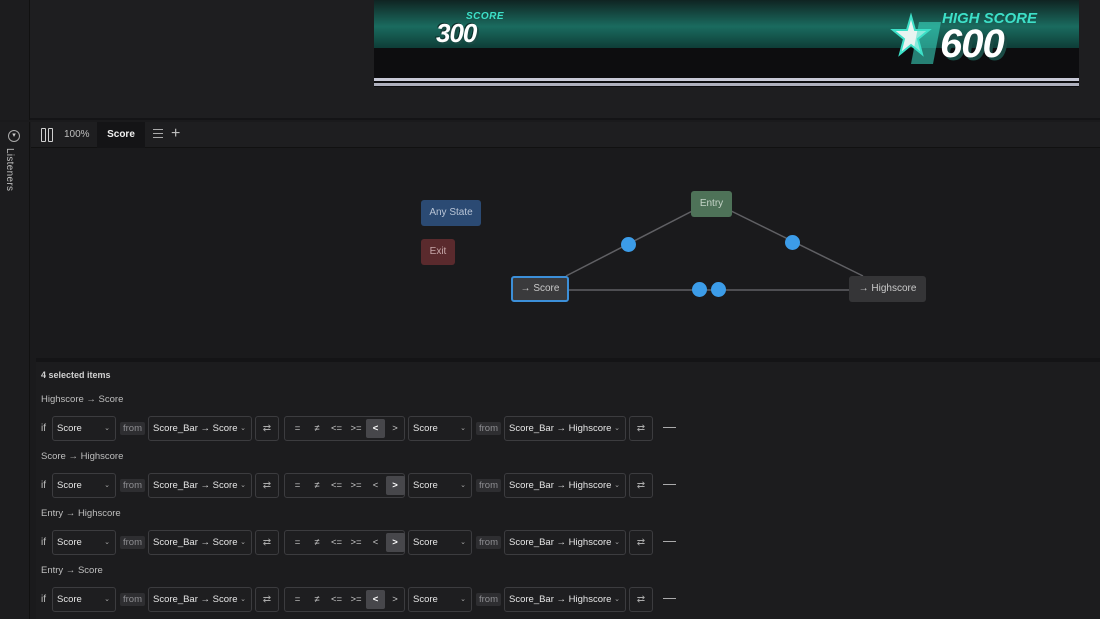  I want to click on state-node-highscore: → Highscore, so click(887, 289).